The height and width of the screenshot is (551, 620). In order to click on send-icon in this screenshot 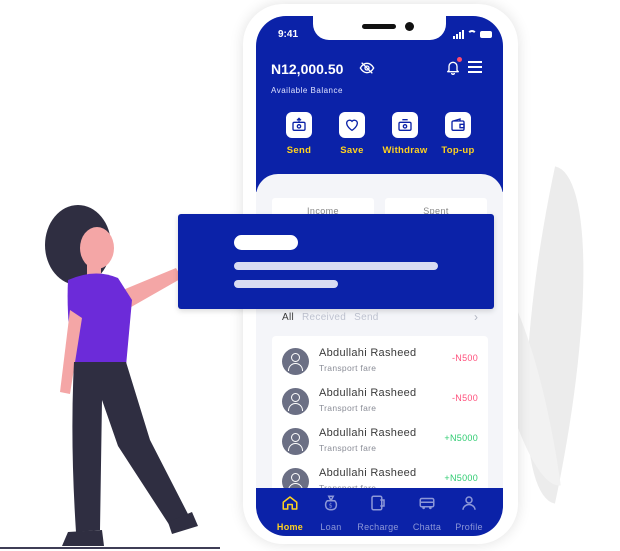, I will do `click(299, 124)`.